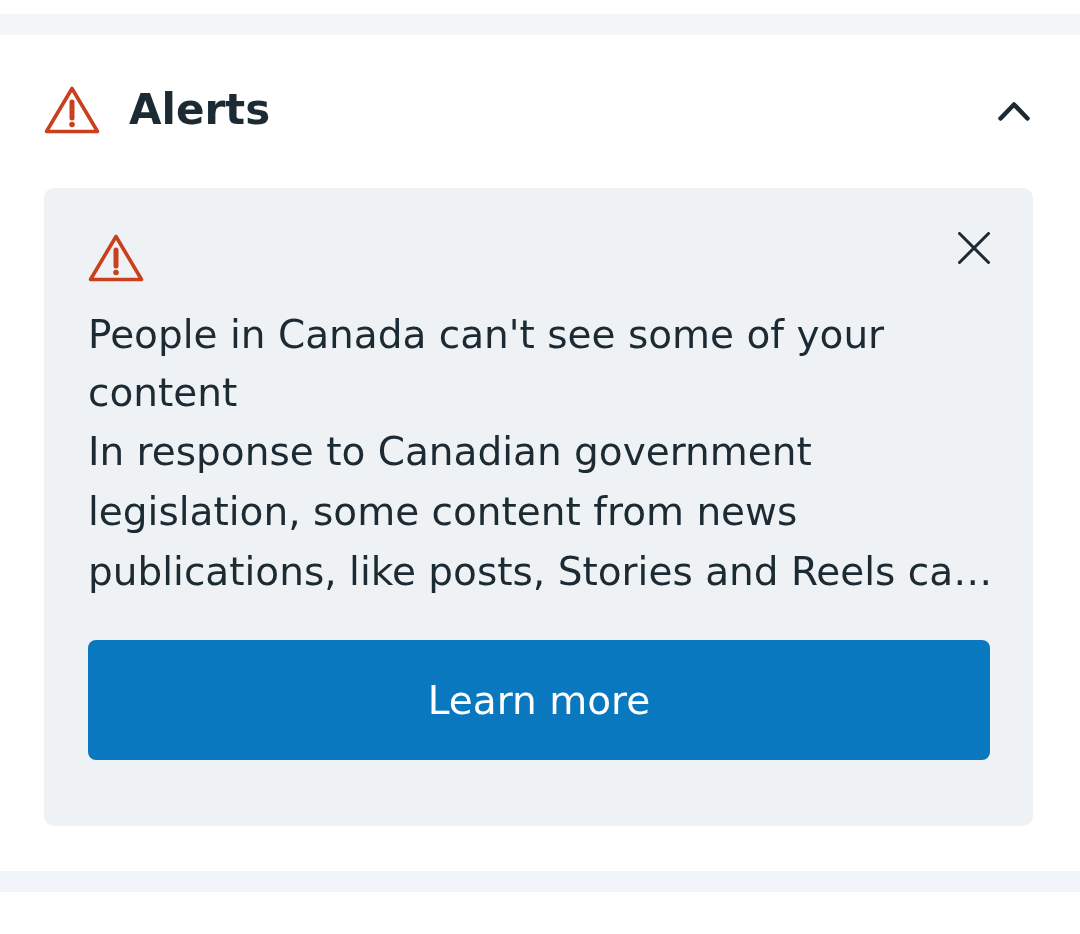 The height and width of the screenshot is (934, 1080). I want to click on learn-more-button: Learn more, so click(539, 700).